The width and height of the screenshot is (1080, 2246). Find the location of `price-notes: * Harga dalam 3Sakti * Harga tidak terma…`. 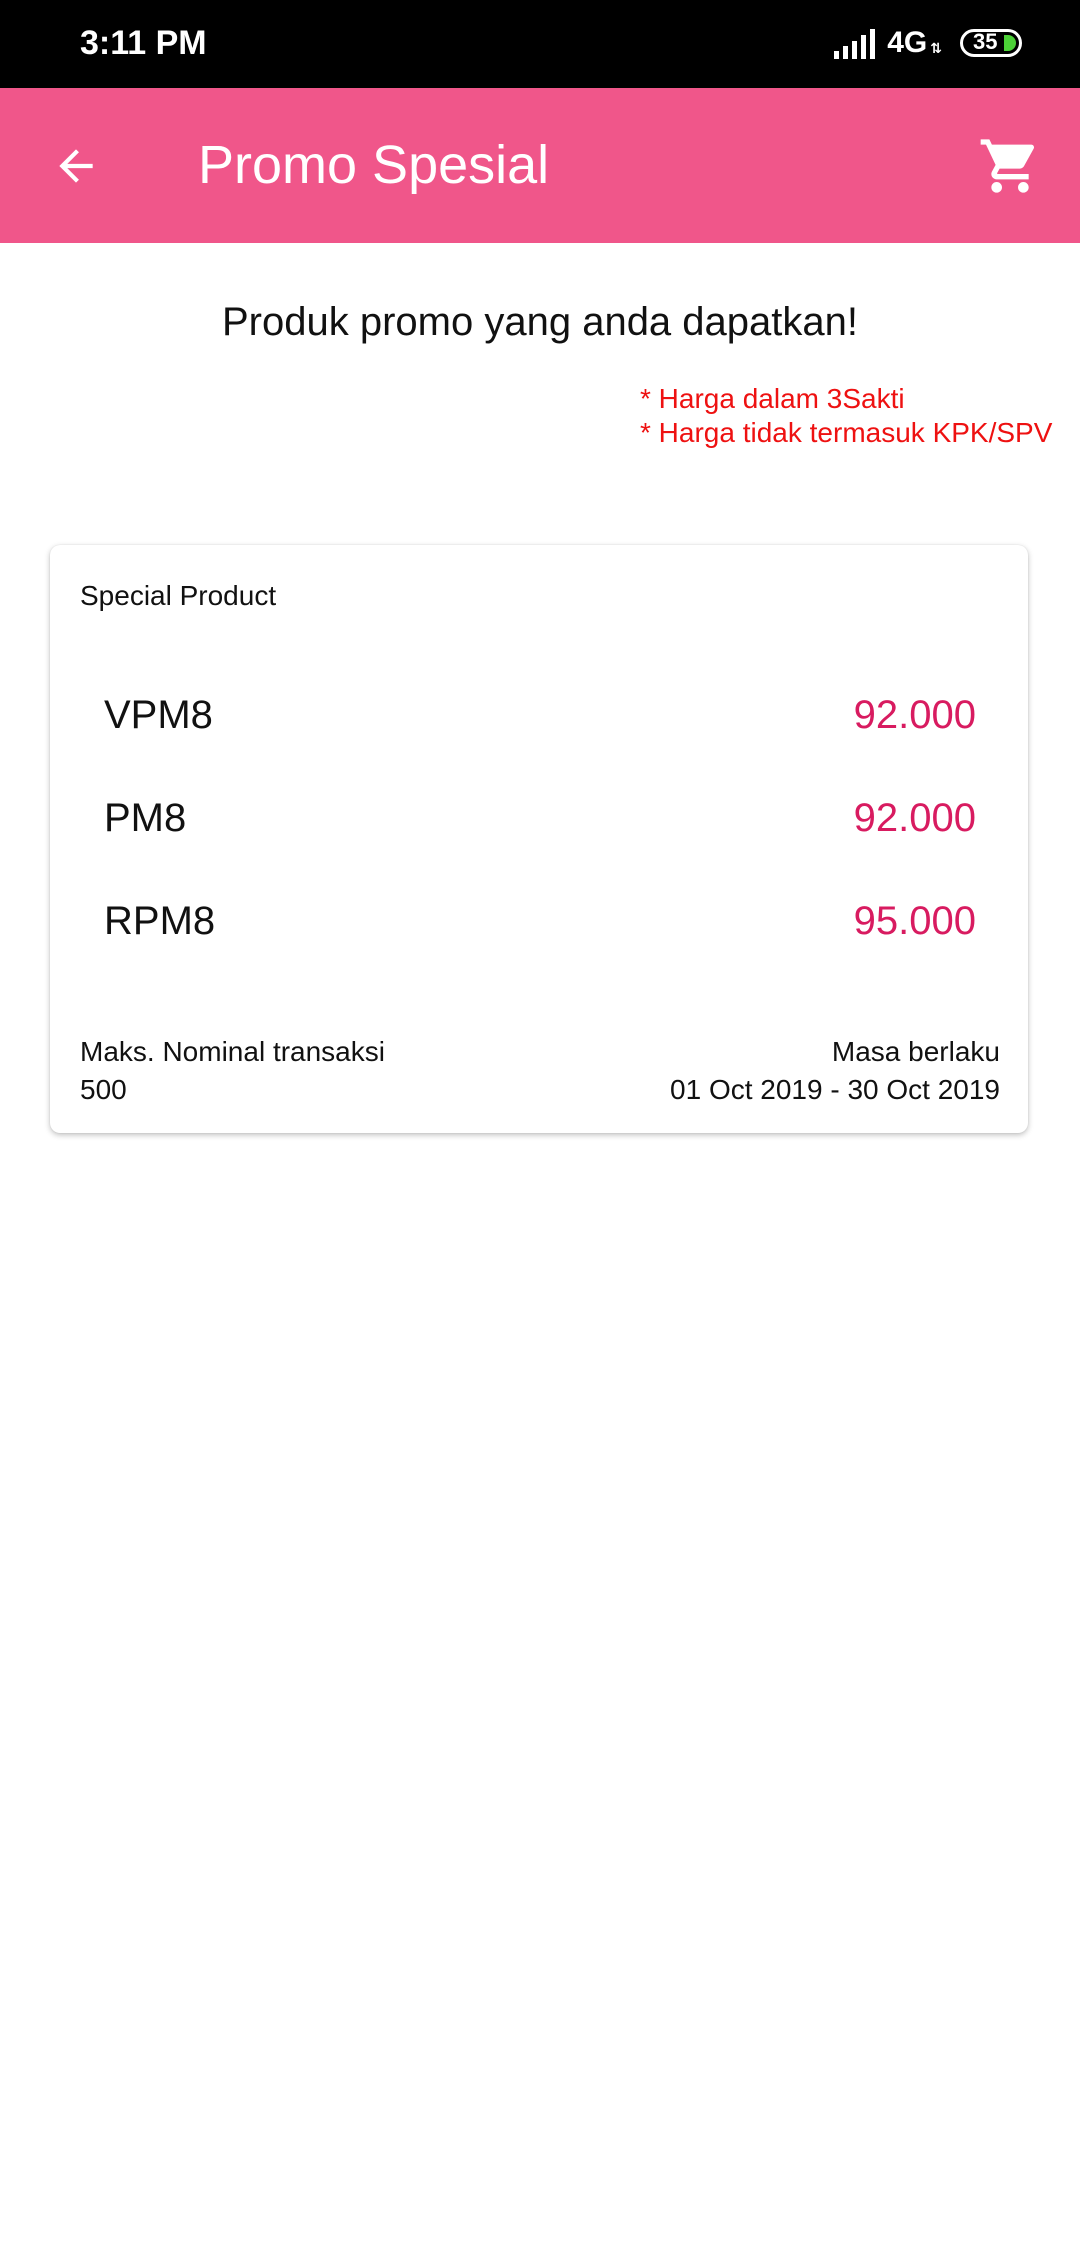

price-notes: * Harga dalam 3Sakti * Harga tidak terma… is located at coordinates (846, 416).